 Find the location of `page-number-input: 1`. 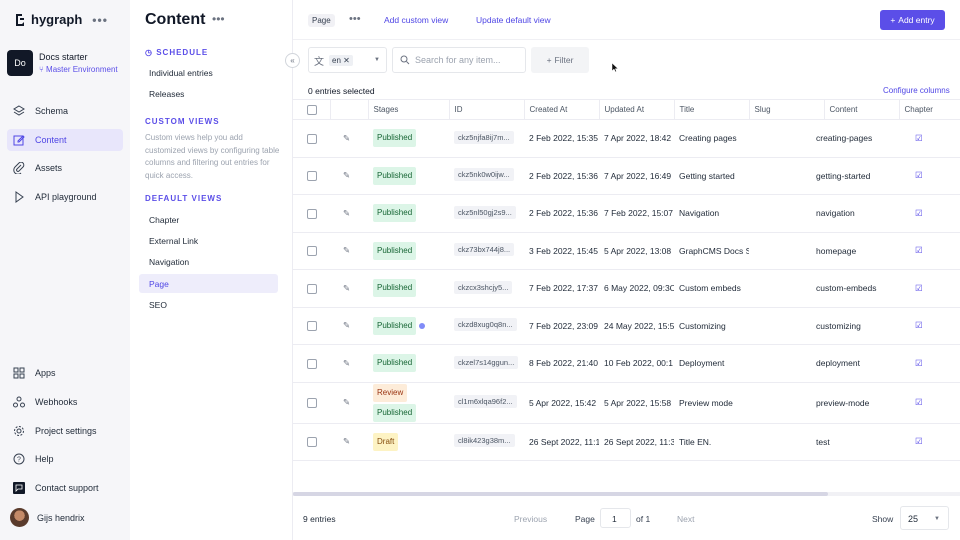

page-number-input: 1 is located at coordinates (615, 518).